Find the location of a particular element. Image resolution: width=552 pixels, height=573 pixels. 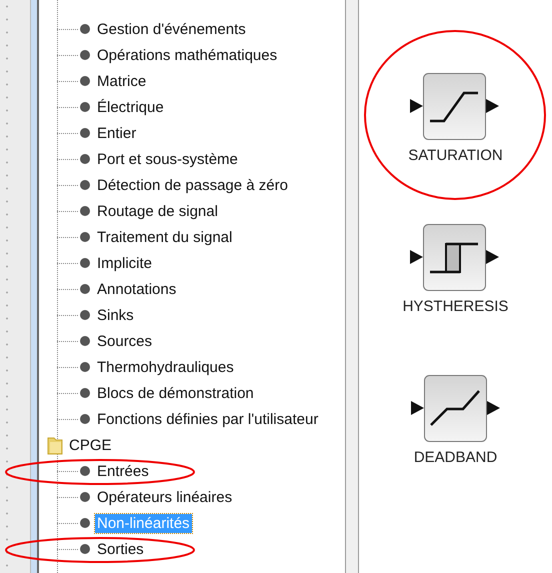

block-label: HYSTHERESIS is located at coordinates (455, 306).